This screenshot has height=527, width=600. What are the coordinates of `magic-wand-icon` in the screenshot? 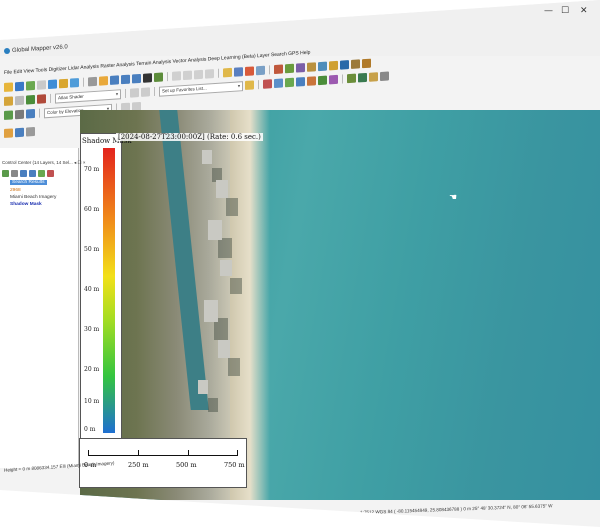 It's located at (8, 133).